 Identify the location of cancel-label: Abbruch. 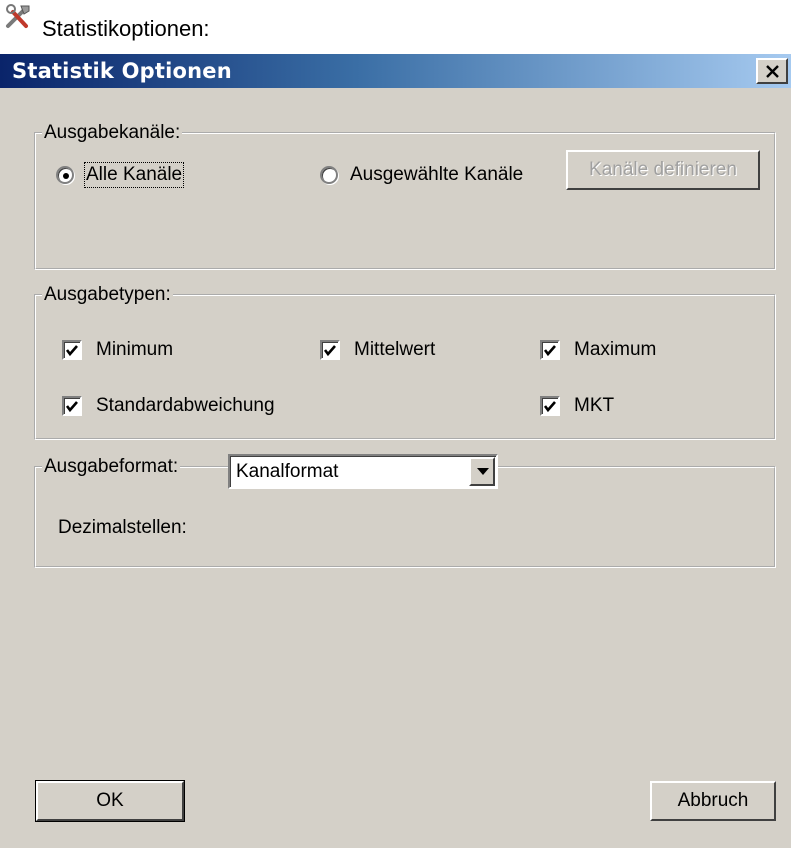
(713, 800).